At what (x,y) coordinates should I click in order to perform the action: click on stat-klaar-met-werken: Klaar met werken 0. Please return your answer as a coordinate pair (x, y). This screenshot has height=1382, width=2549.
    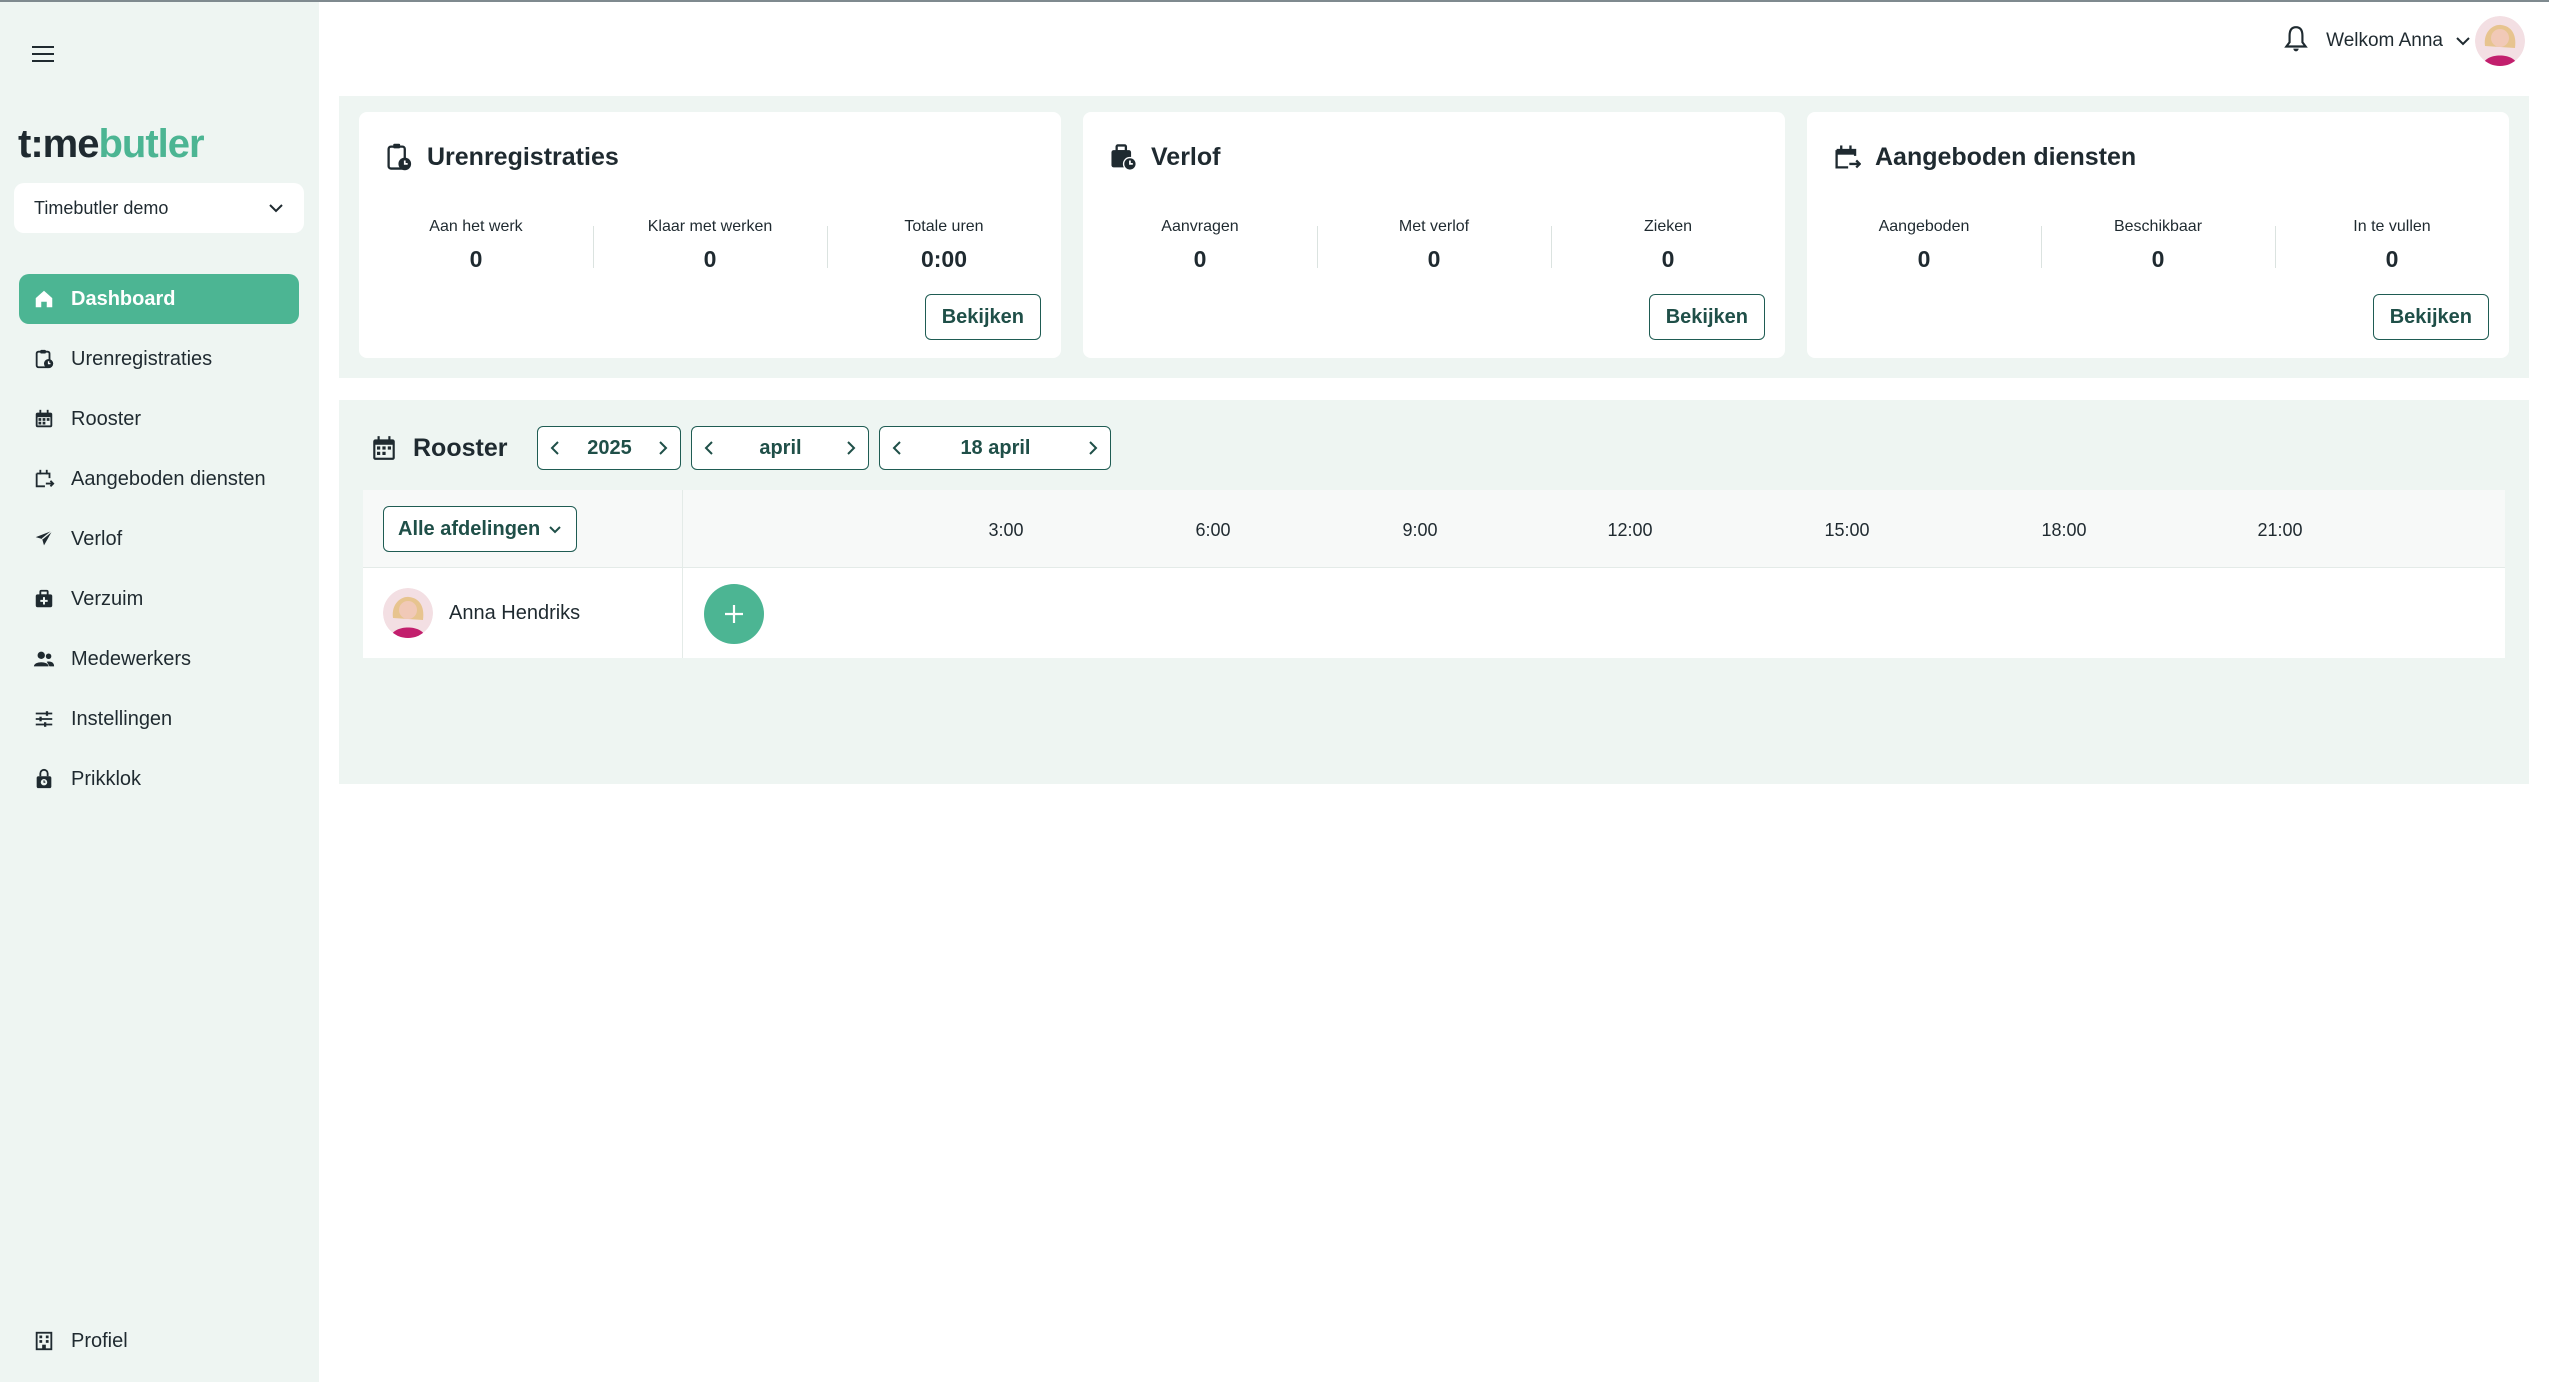
    Looking at the image, I should click on (710, 245).